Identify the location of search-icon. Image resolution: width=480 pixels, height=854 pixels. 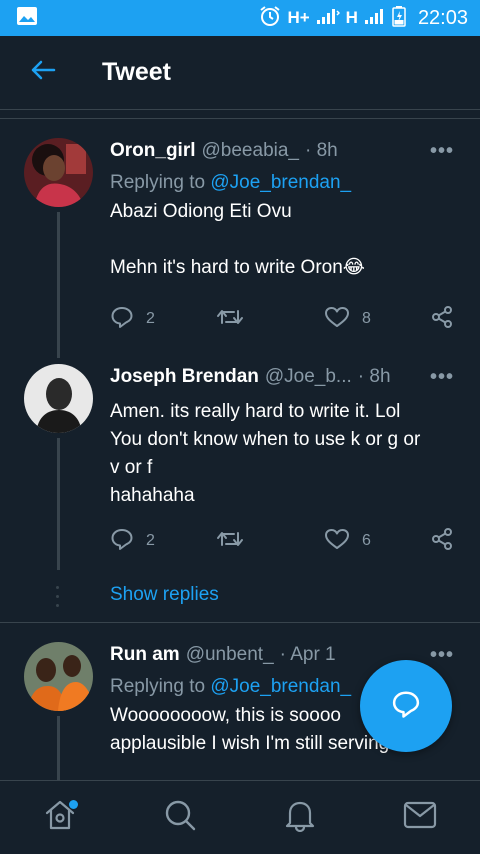
(180, 817).